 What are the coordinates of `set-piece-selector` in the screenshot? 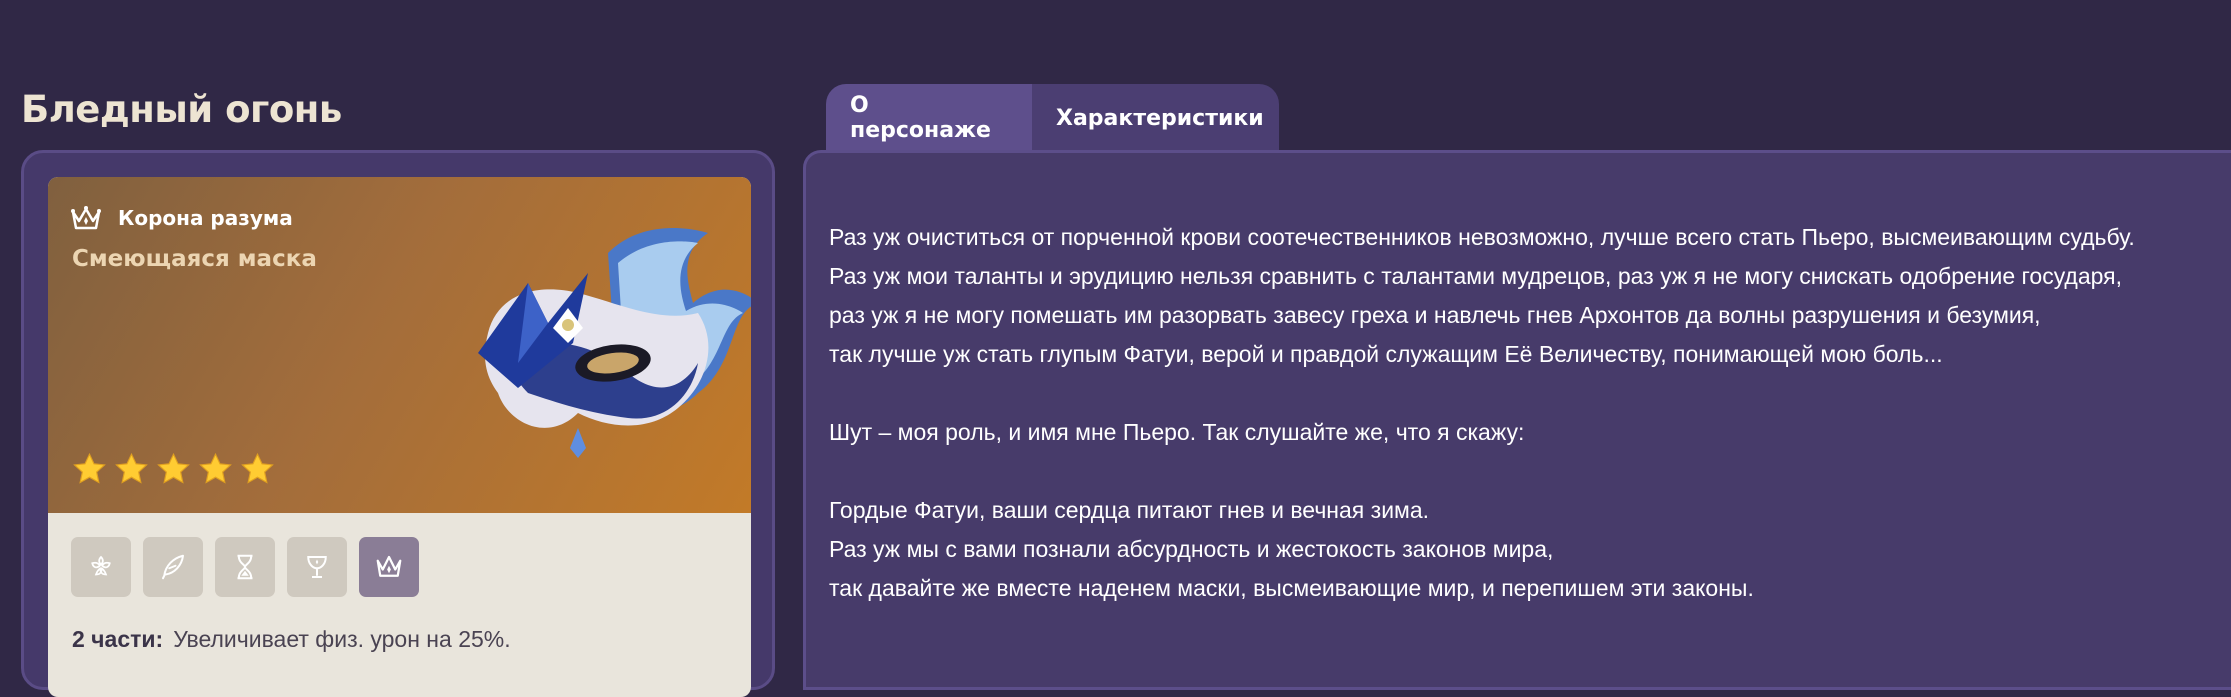 It's located at (245, 567).